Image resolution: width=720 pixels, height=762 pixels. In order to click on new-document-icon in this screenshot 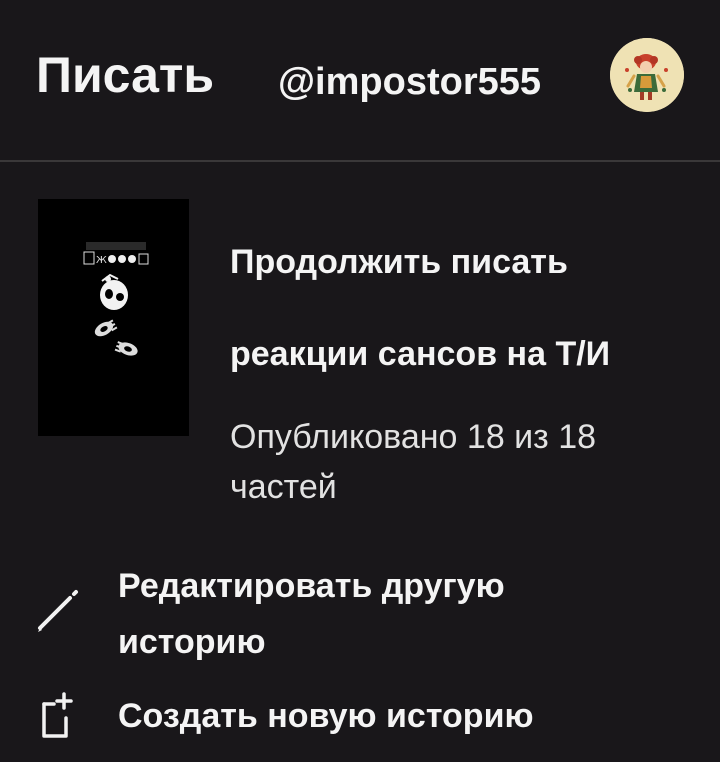, I will do `click(58, 718)`.